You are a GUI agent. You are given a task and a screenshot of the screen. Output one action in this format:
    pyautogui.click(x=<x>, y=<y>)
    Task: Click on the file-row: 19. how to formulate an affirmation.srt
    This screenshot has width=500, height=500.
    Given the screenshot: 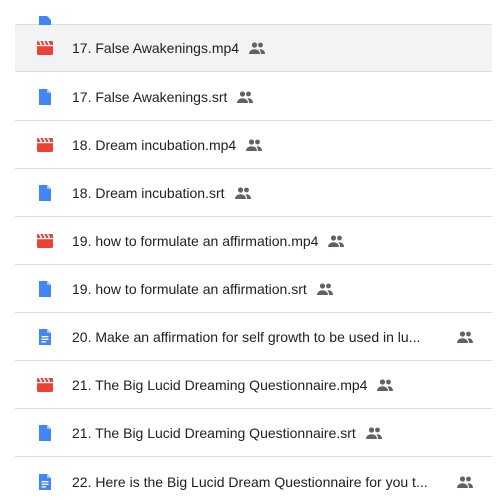 What is the action you would take?
    pyautogui.click(x=253, y=289)
    